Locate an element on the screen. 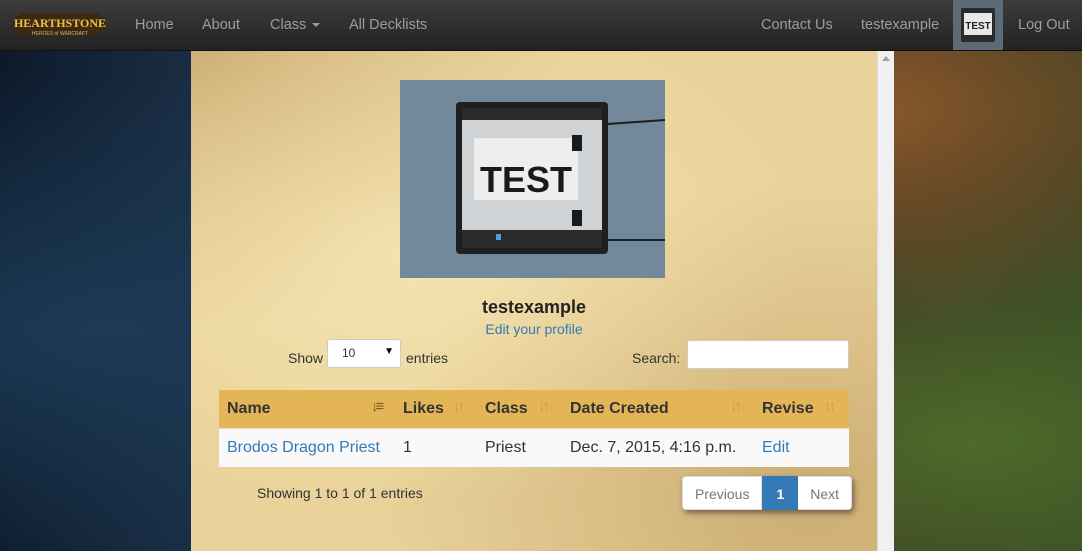 This screenshot has width=1082, height=551. column-header-date: Date Created is located at coordinates (619, 409).